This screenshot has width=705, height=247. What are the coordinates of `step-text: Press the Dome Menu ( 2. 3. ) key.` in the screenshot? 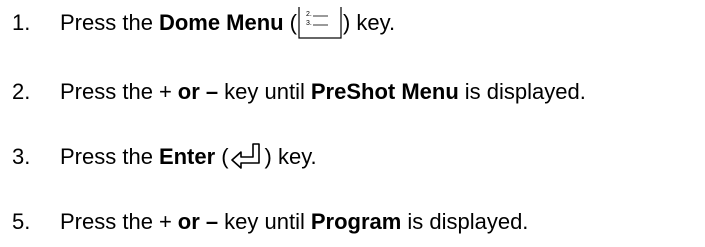 It's located at (227, 23).